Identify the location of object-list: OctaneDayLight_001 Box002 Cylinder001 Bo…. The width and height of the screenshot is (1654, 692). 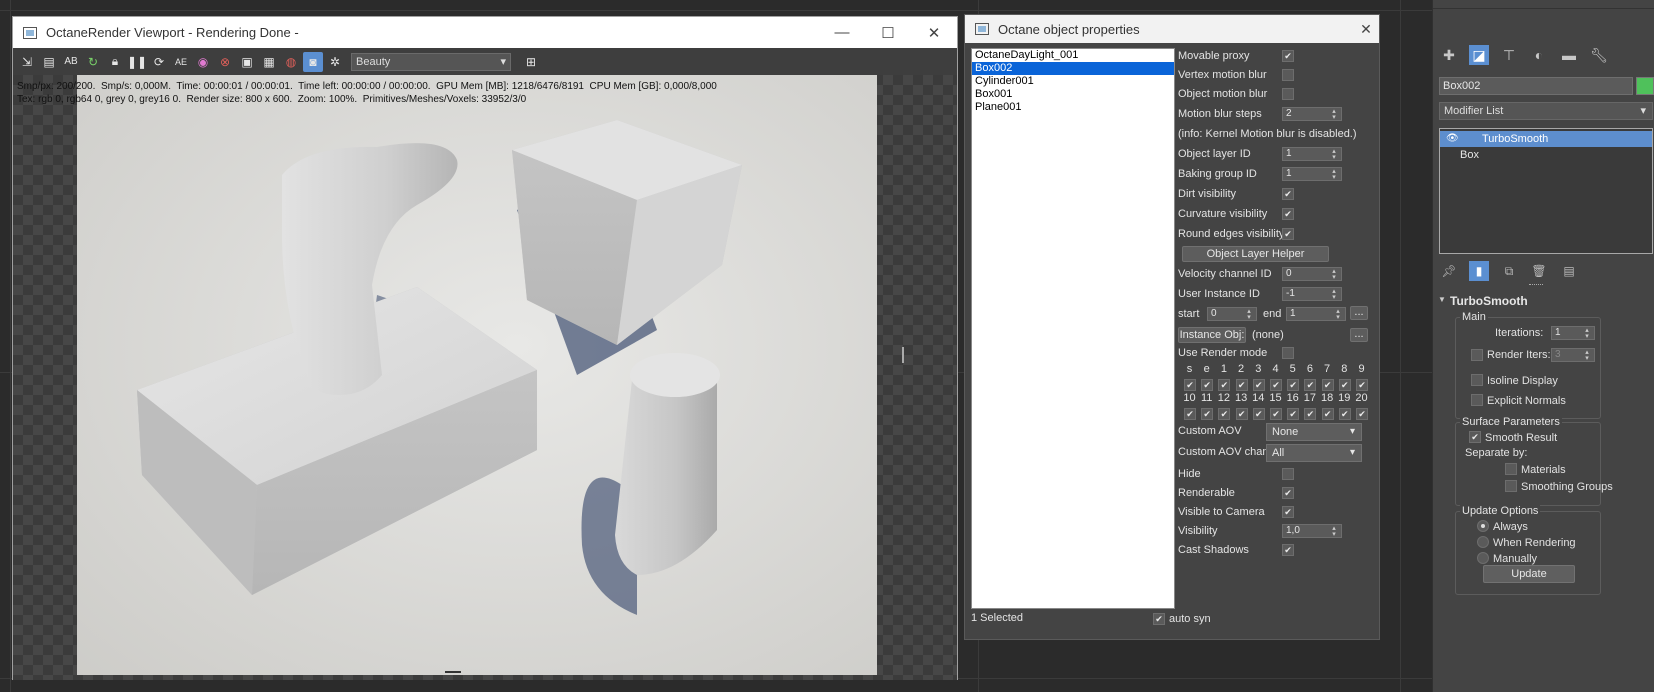
(1073, 328).